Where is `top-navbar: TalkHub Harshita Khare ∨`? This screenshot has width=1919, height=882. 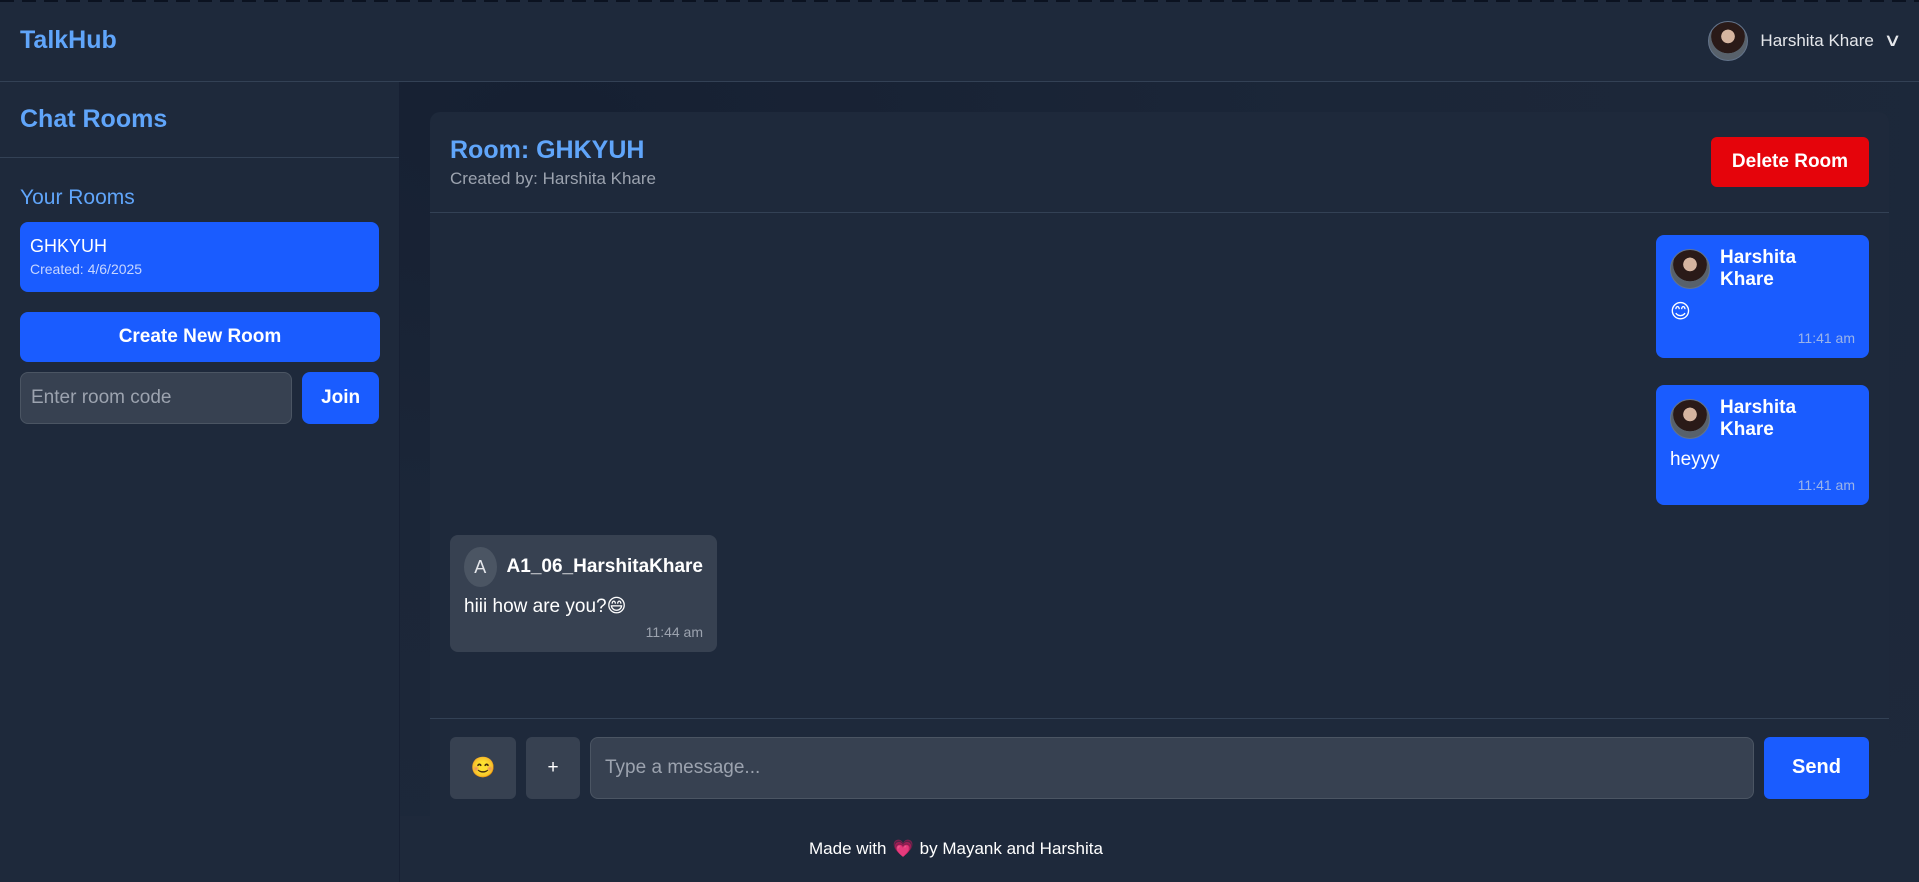
top-navbar: TalkHub Harshita Khare ∨ is located at coordinates (959, 41).